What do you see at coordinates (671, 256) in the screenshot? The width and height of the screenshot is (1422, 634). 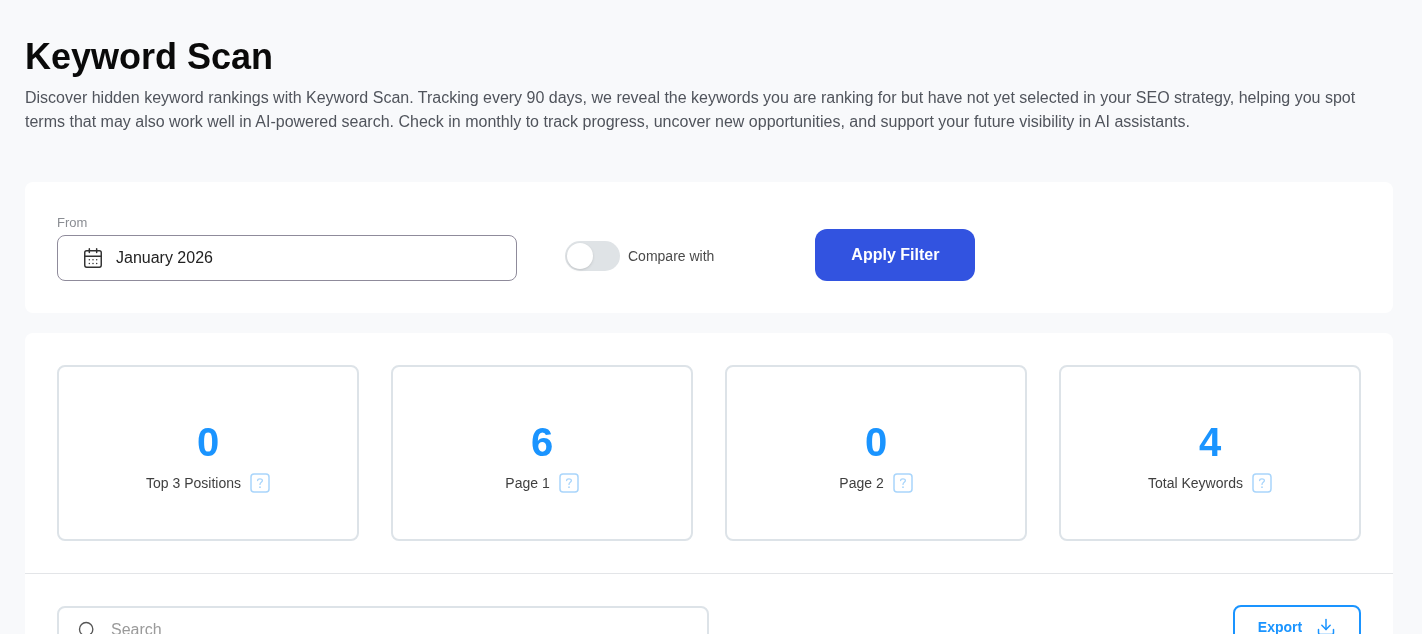 I see `compare-label: Compare with` at bounding box center [671, 256].